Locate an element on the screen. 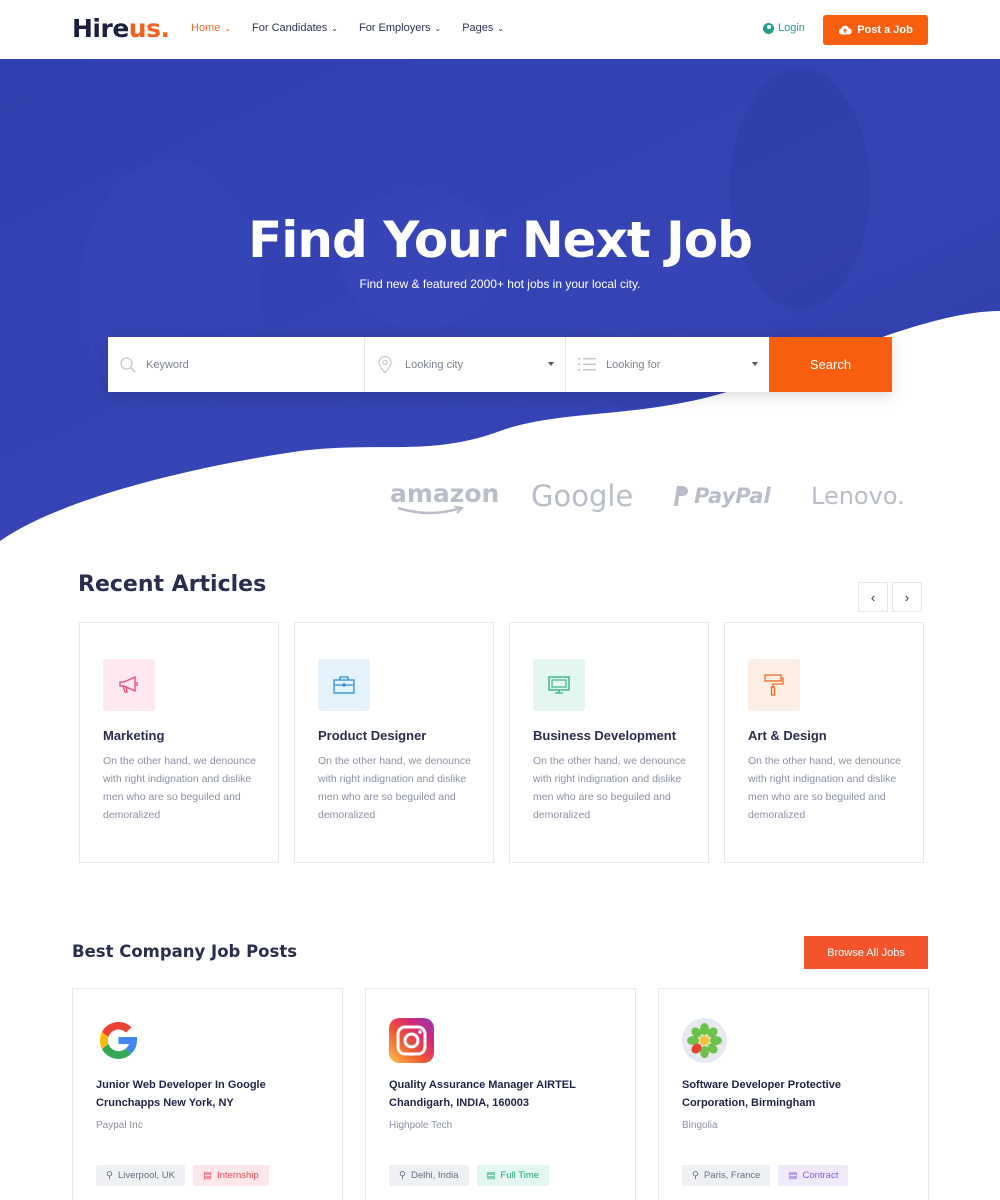  instagram-icon is located at coordinates (411, 1040).